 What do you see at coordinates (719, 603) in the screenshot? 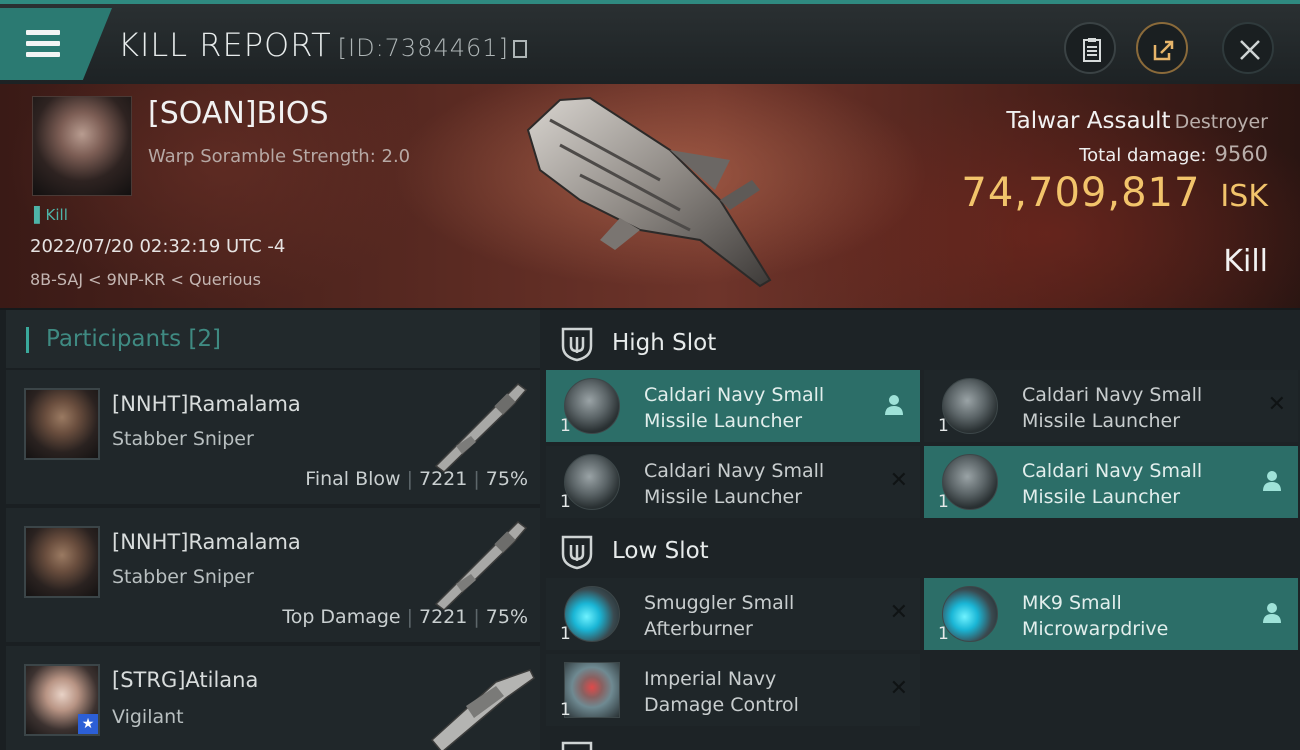
I see `module-name-line1: Smuggler Small` at bounding box center [719, 603].